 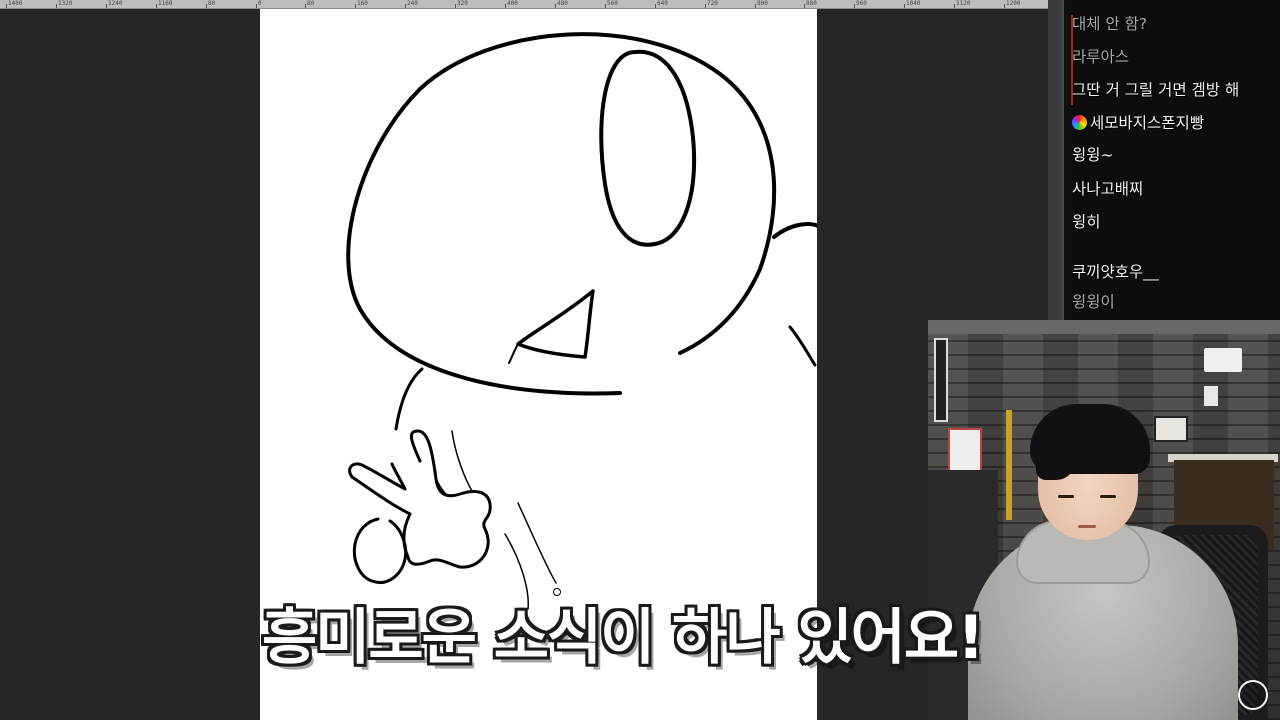 What do you see at coordinates (462, 3) in the screenshot?
I see `ruler-tick-label: 320` at bounding box center [462, 3].